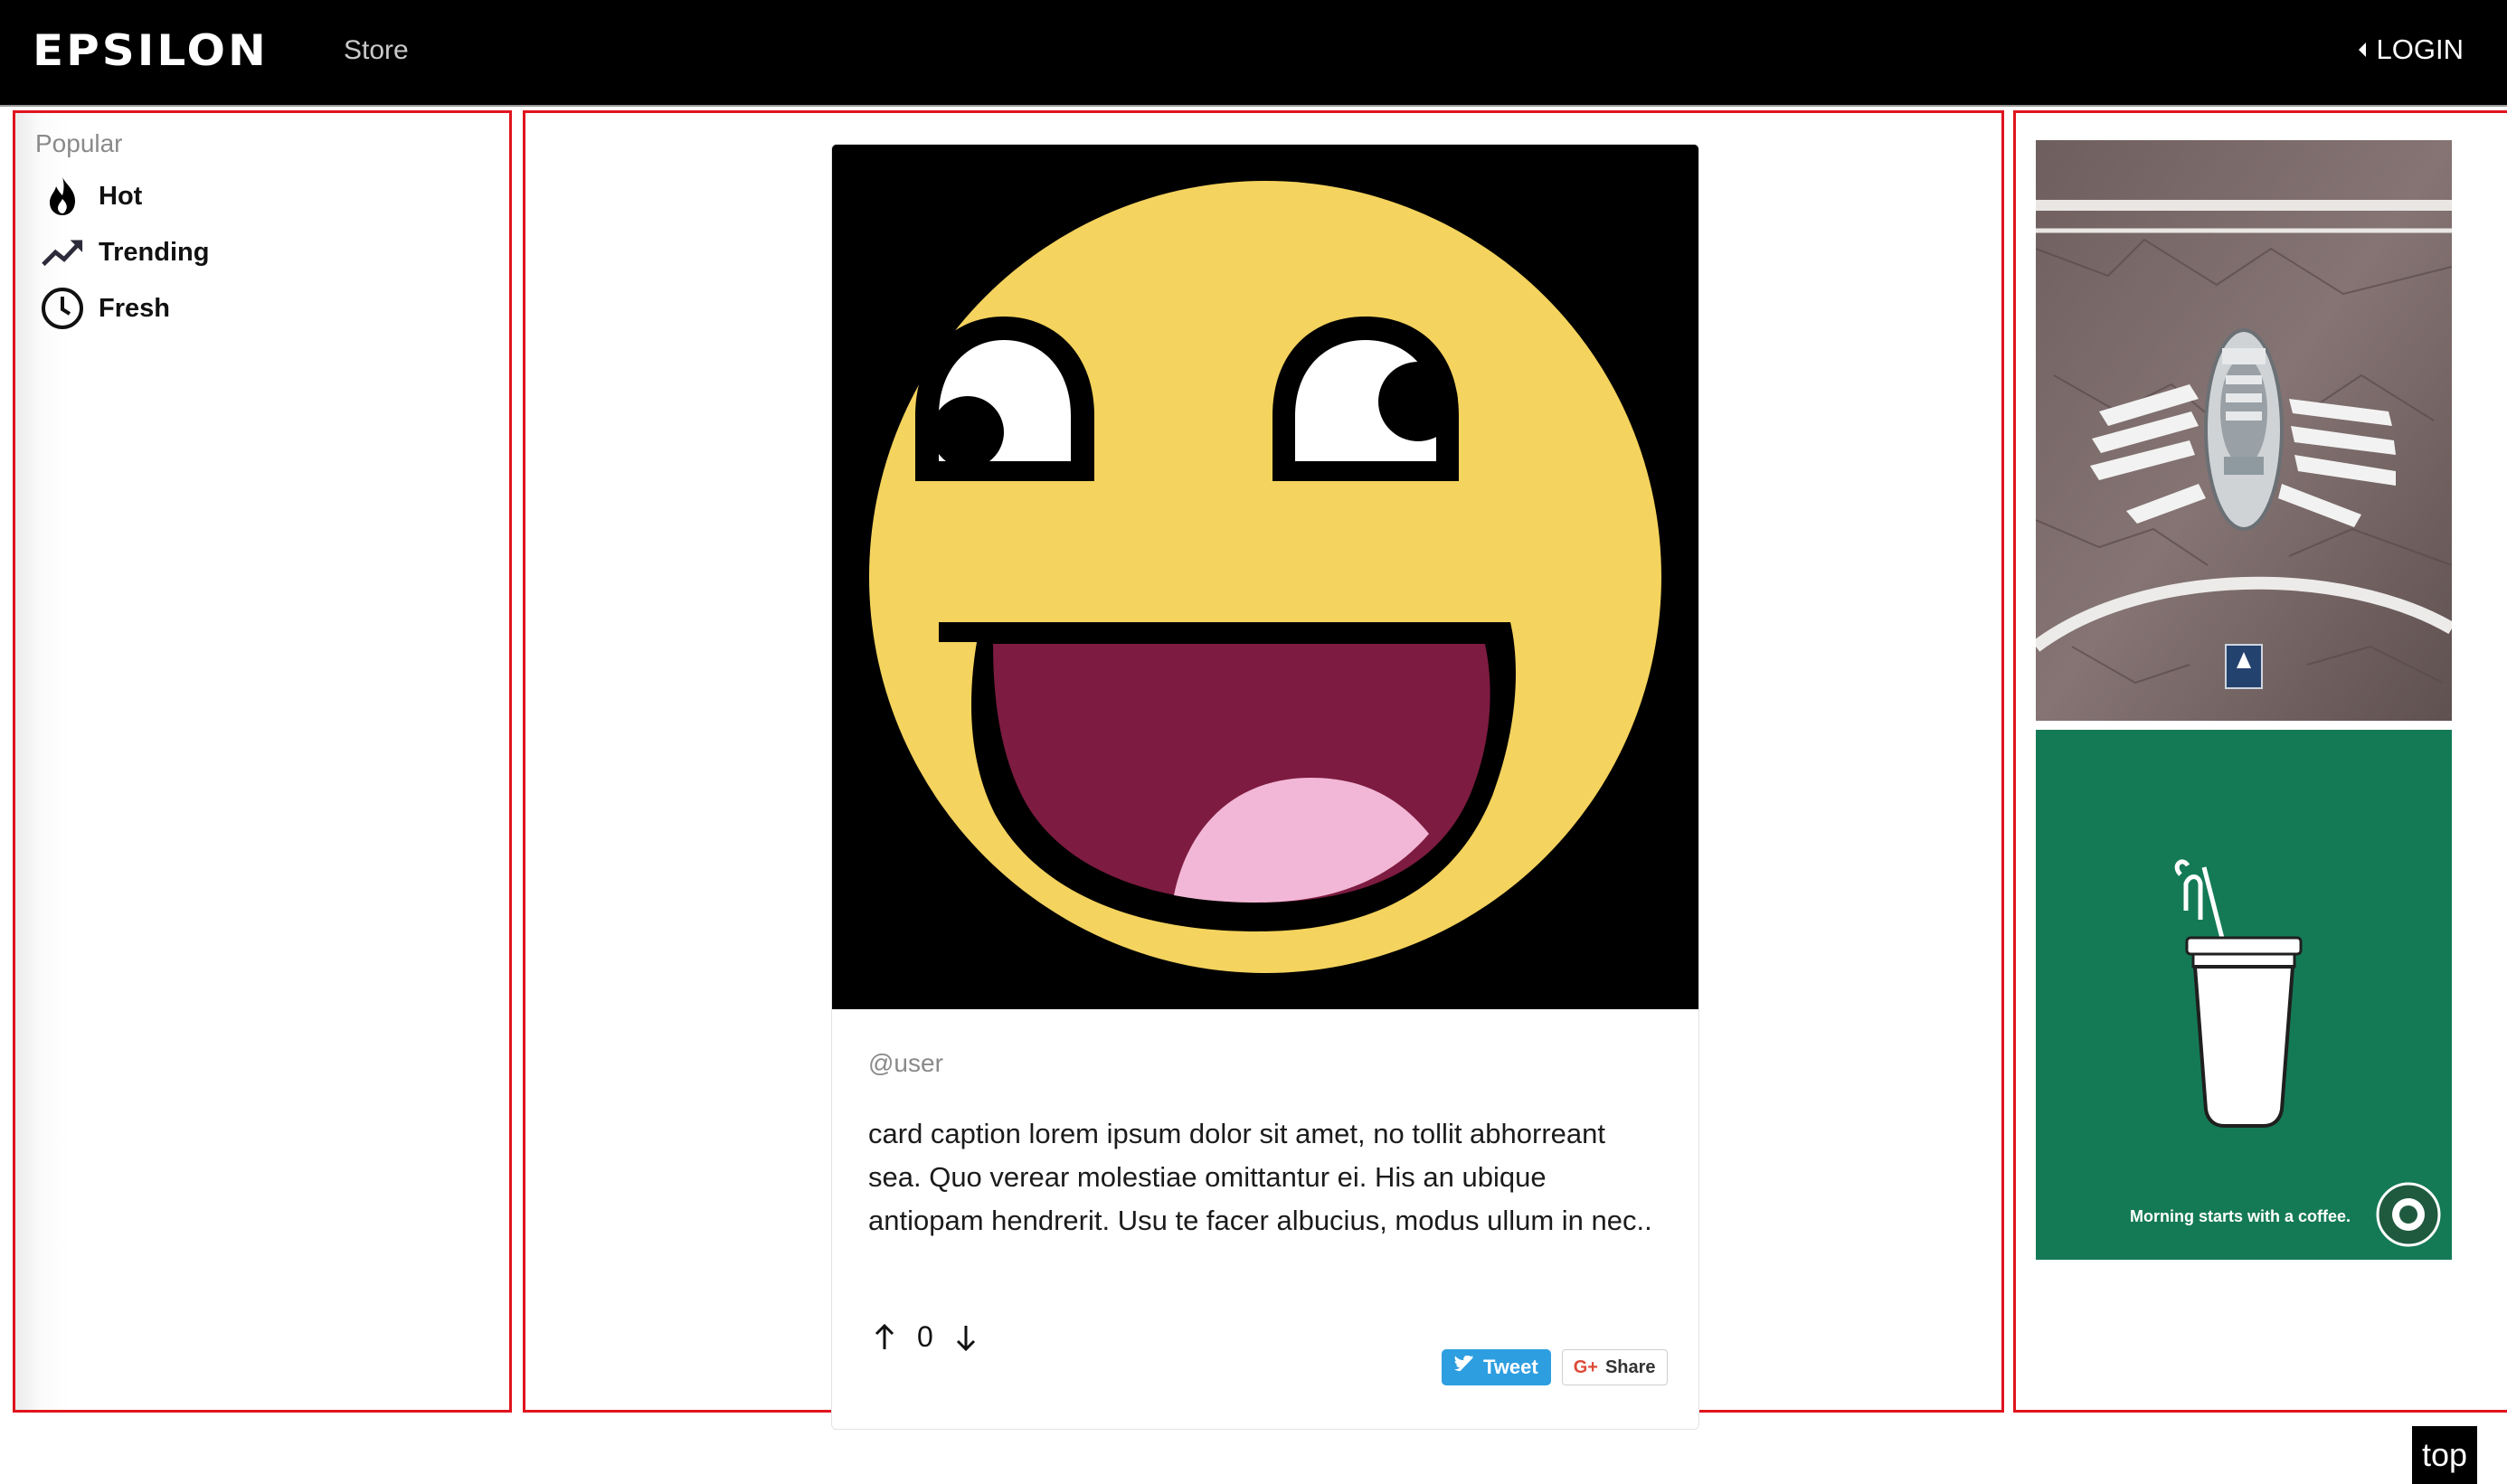 This screenshot has width=2507, height=1484. Describe the element at coordinates (1586, 1366) in the screenshot. I see `google-plus-icon: G+` at that location.